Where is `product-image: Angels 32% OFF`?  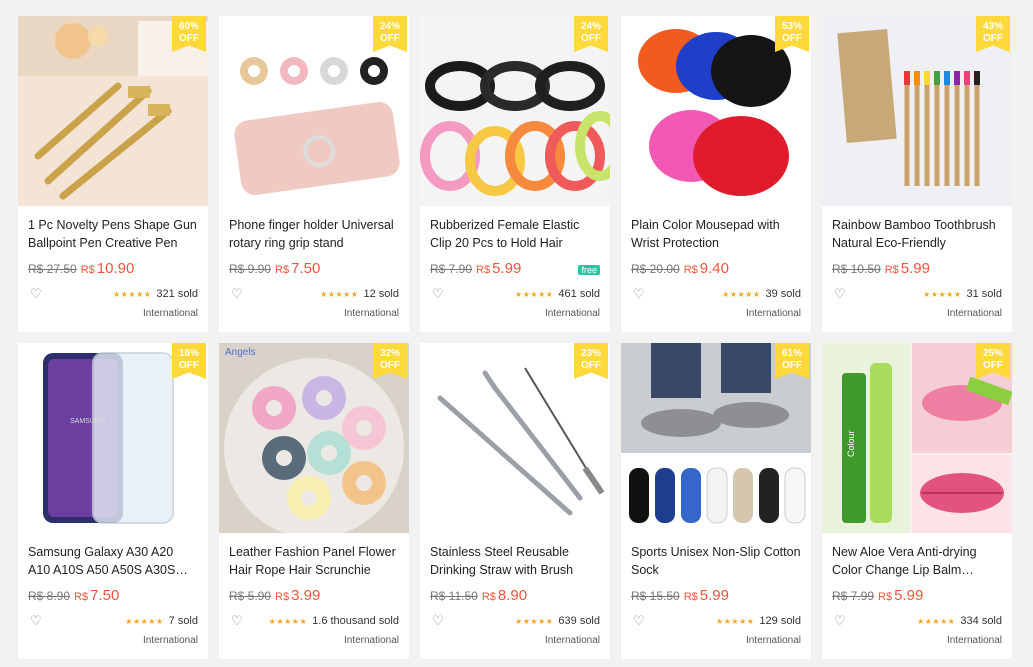 product-image: Angels 32% OFF is located at coordinates (314, 438).